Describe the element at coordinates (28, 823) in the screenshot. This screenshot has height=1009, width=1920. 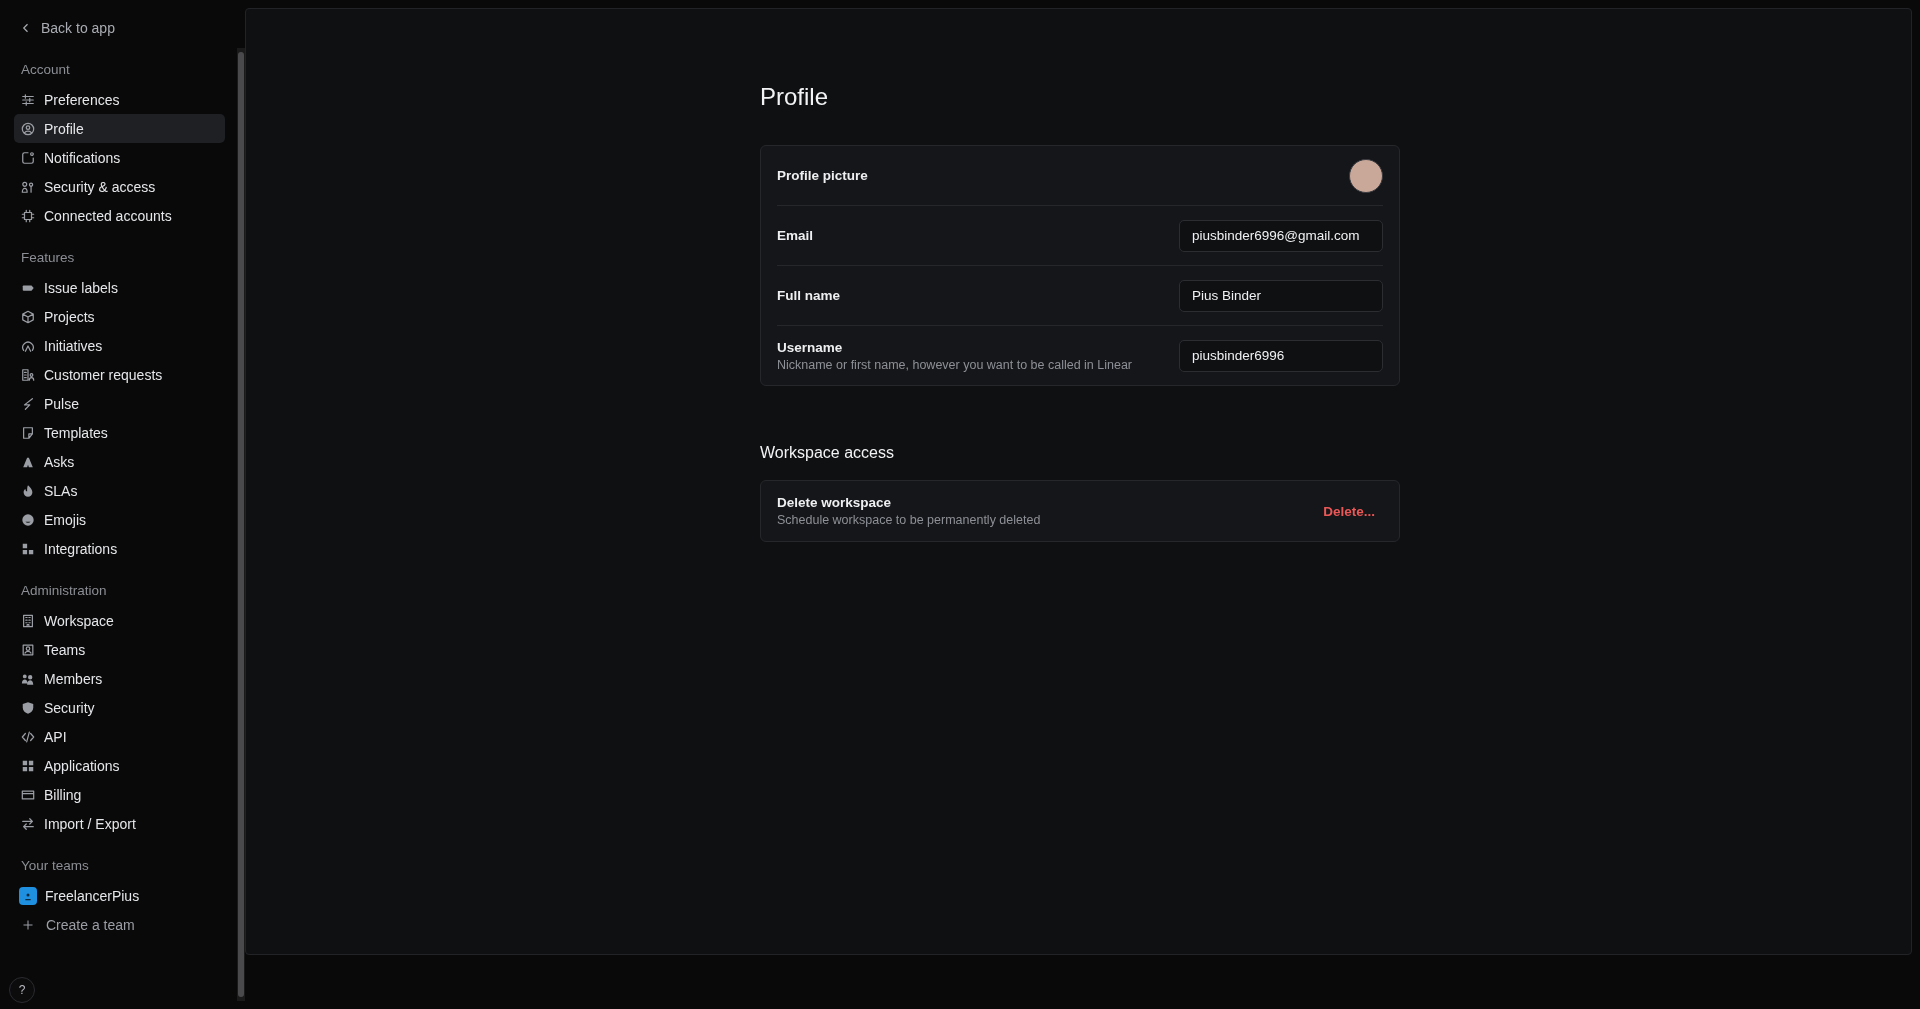
I see `arrows-icon` at that location.